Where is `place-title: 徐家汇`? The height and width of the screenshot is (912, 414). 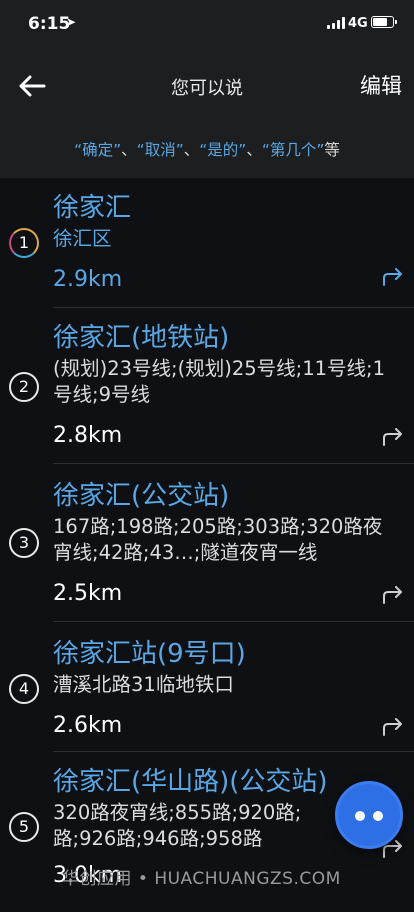 place-title: 徐家汇 is located at coordinates (92, 208).